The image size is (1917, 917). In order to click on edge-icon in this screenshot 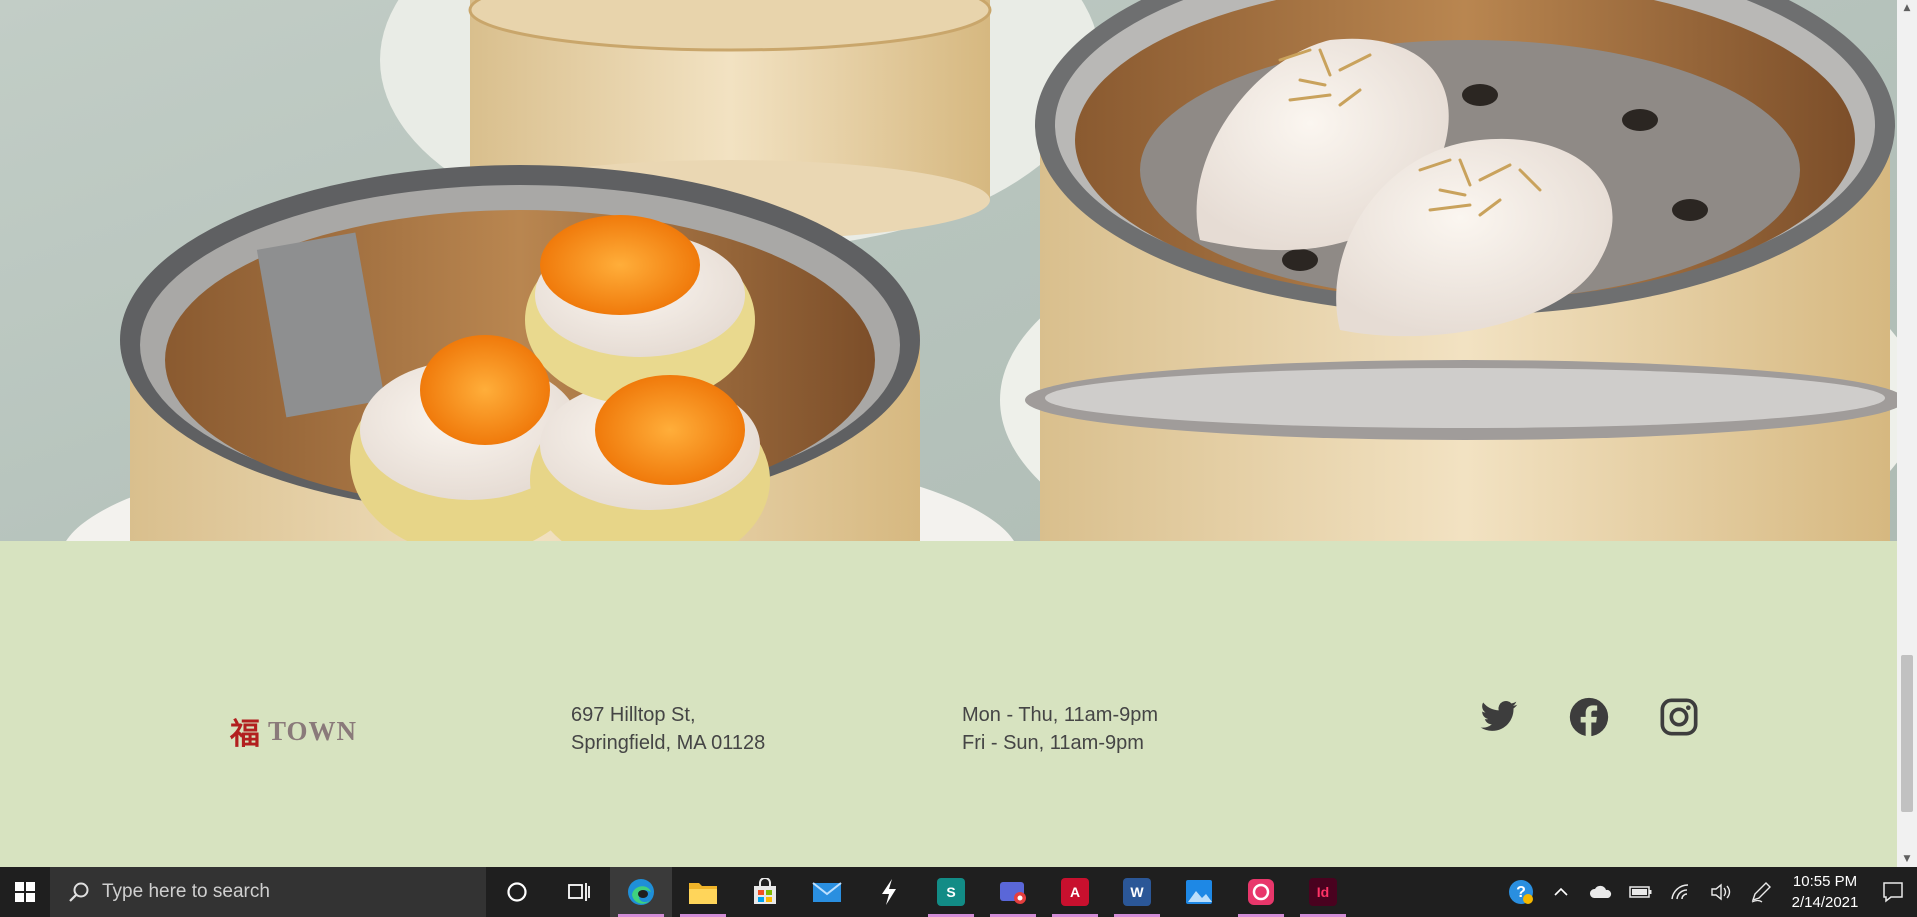, I will do `click(641, 892)`.